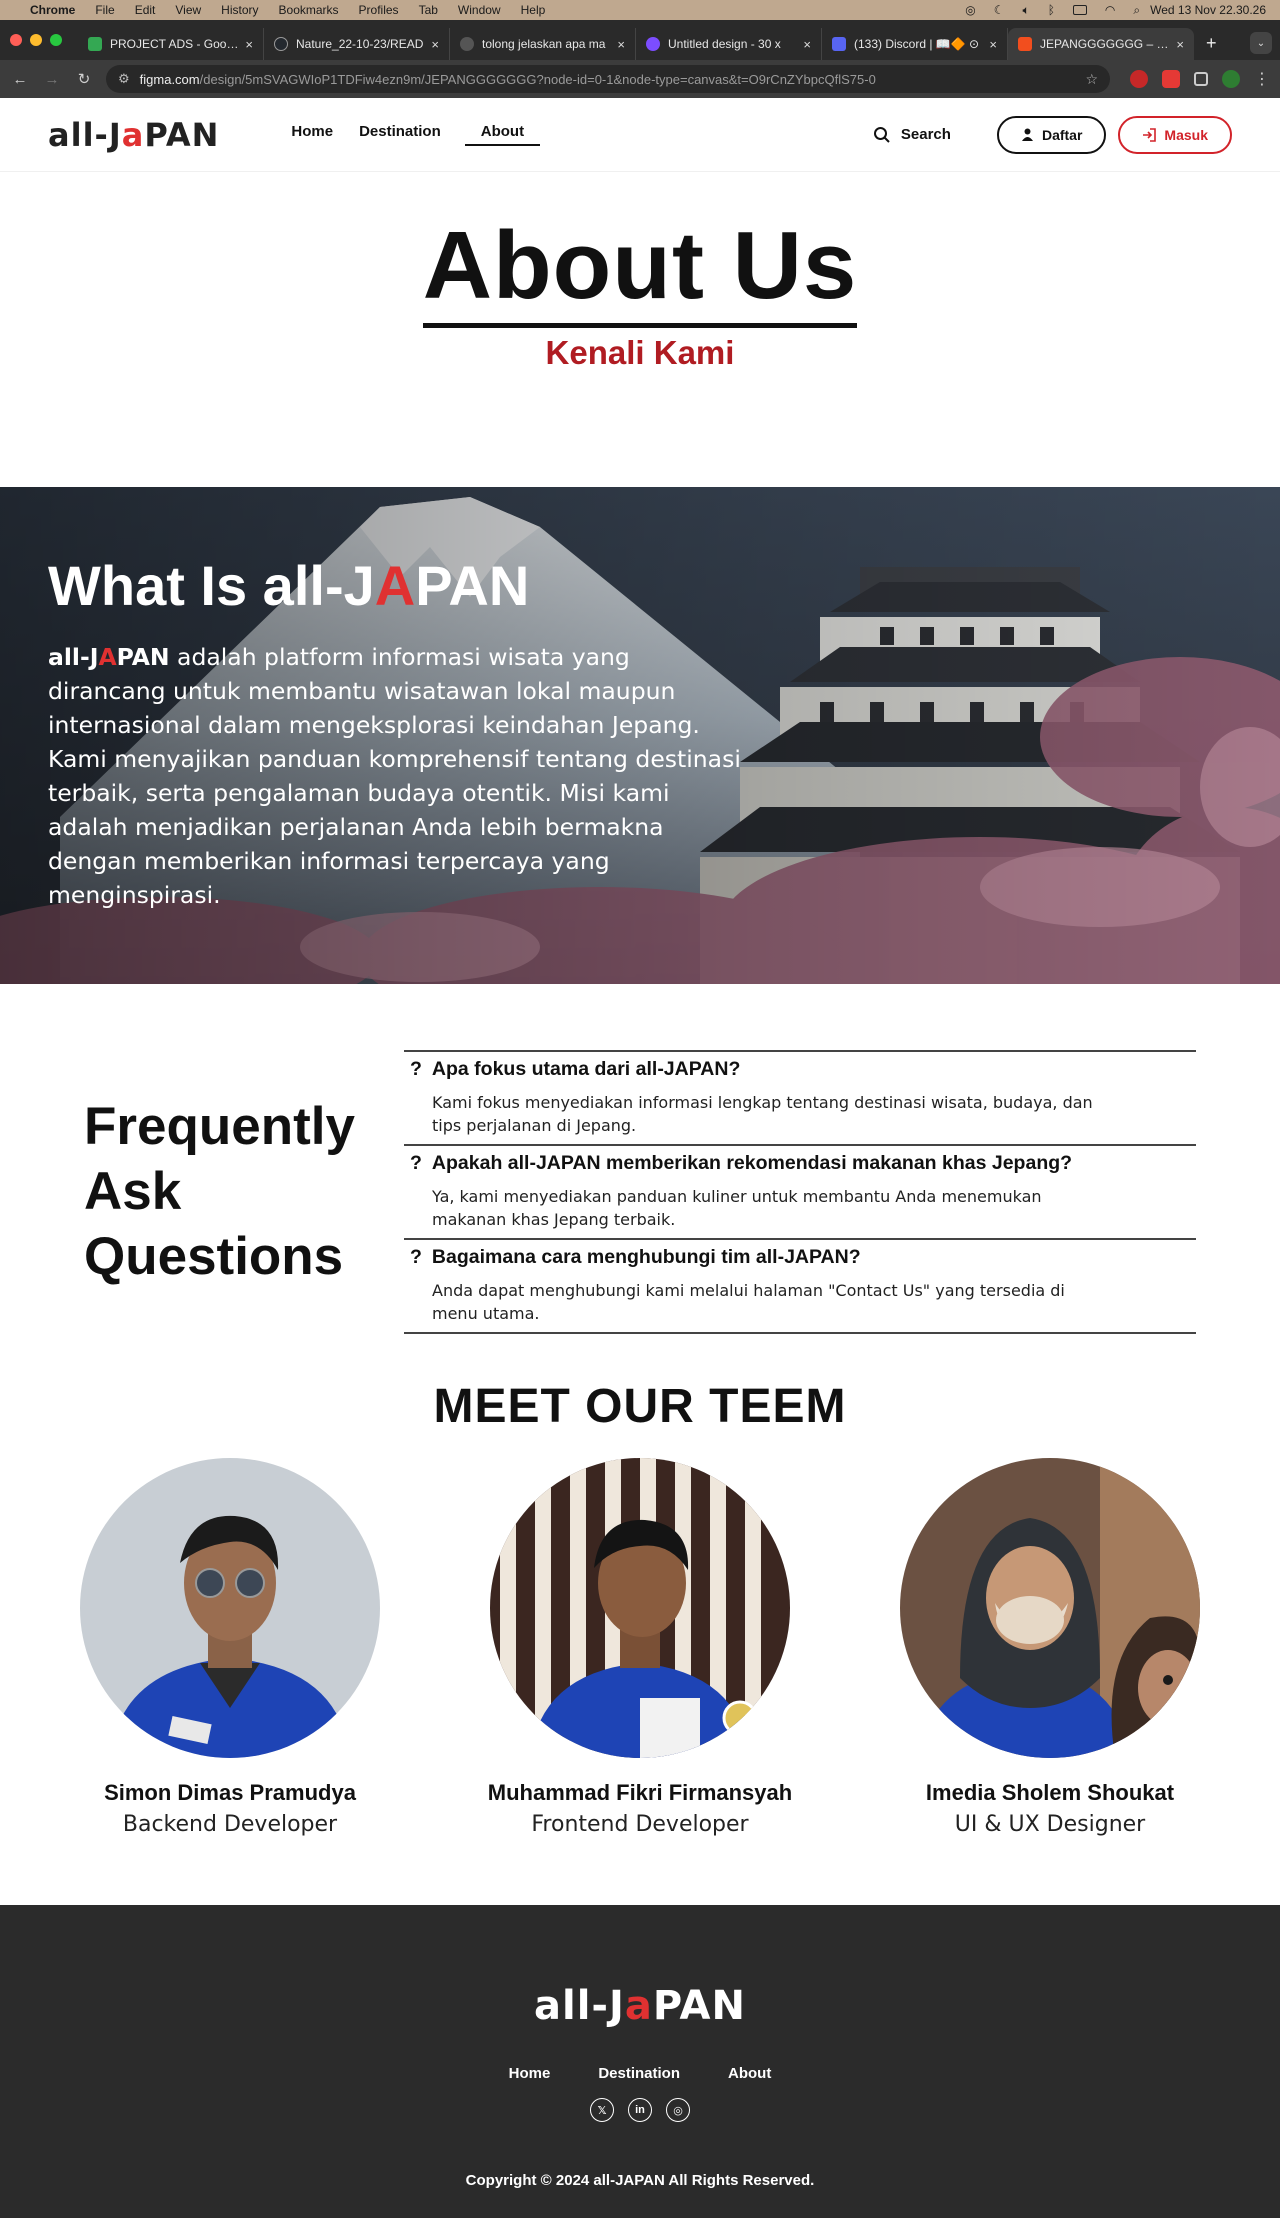  I want to click on menu-tab: Tab, so click(428, 10).